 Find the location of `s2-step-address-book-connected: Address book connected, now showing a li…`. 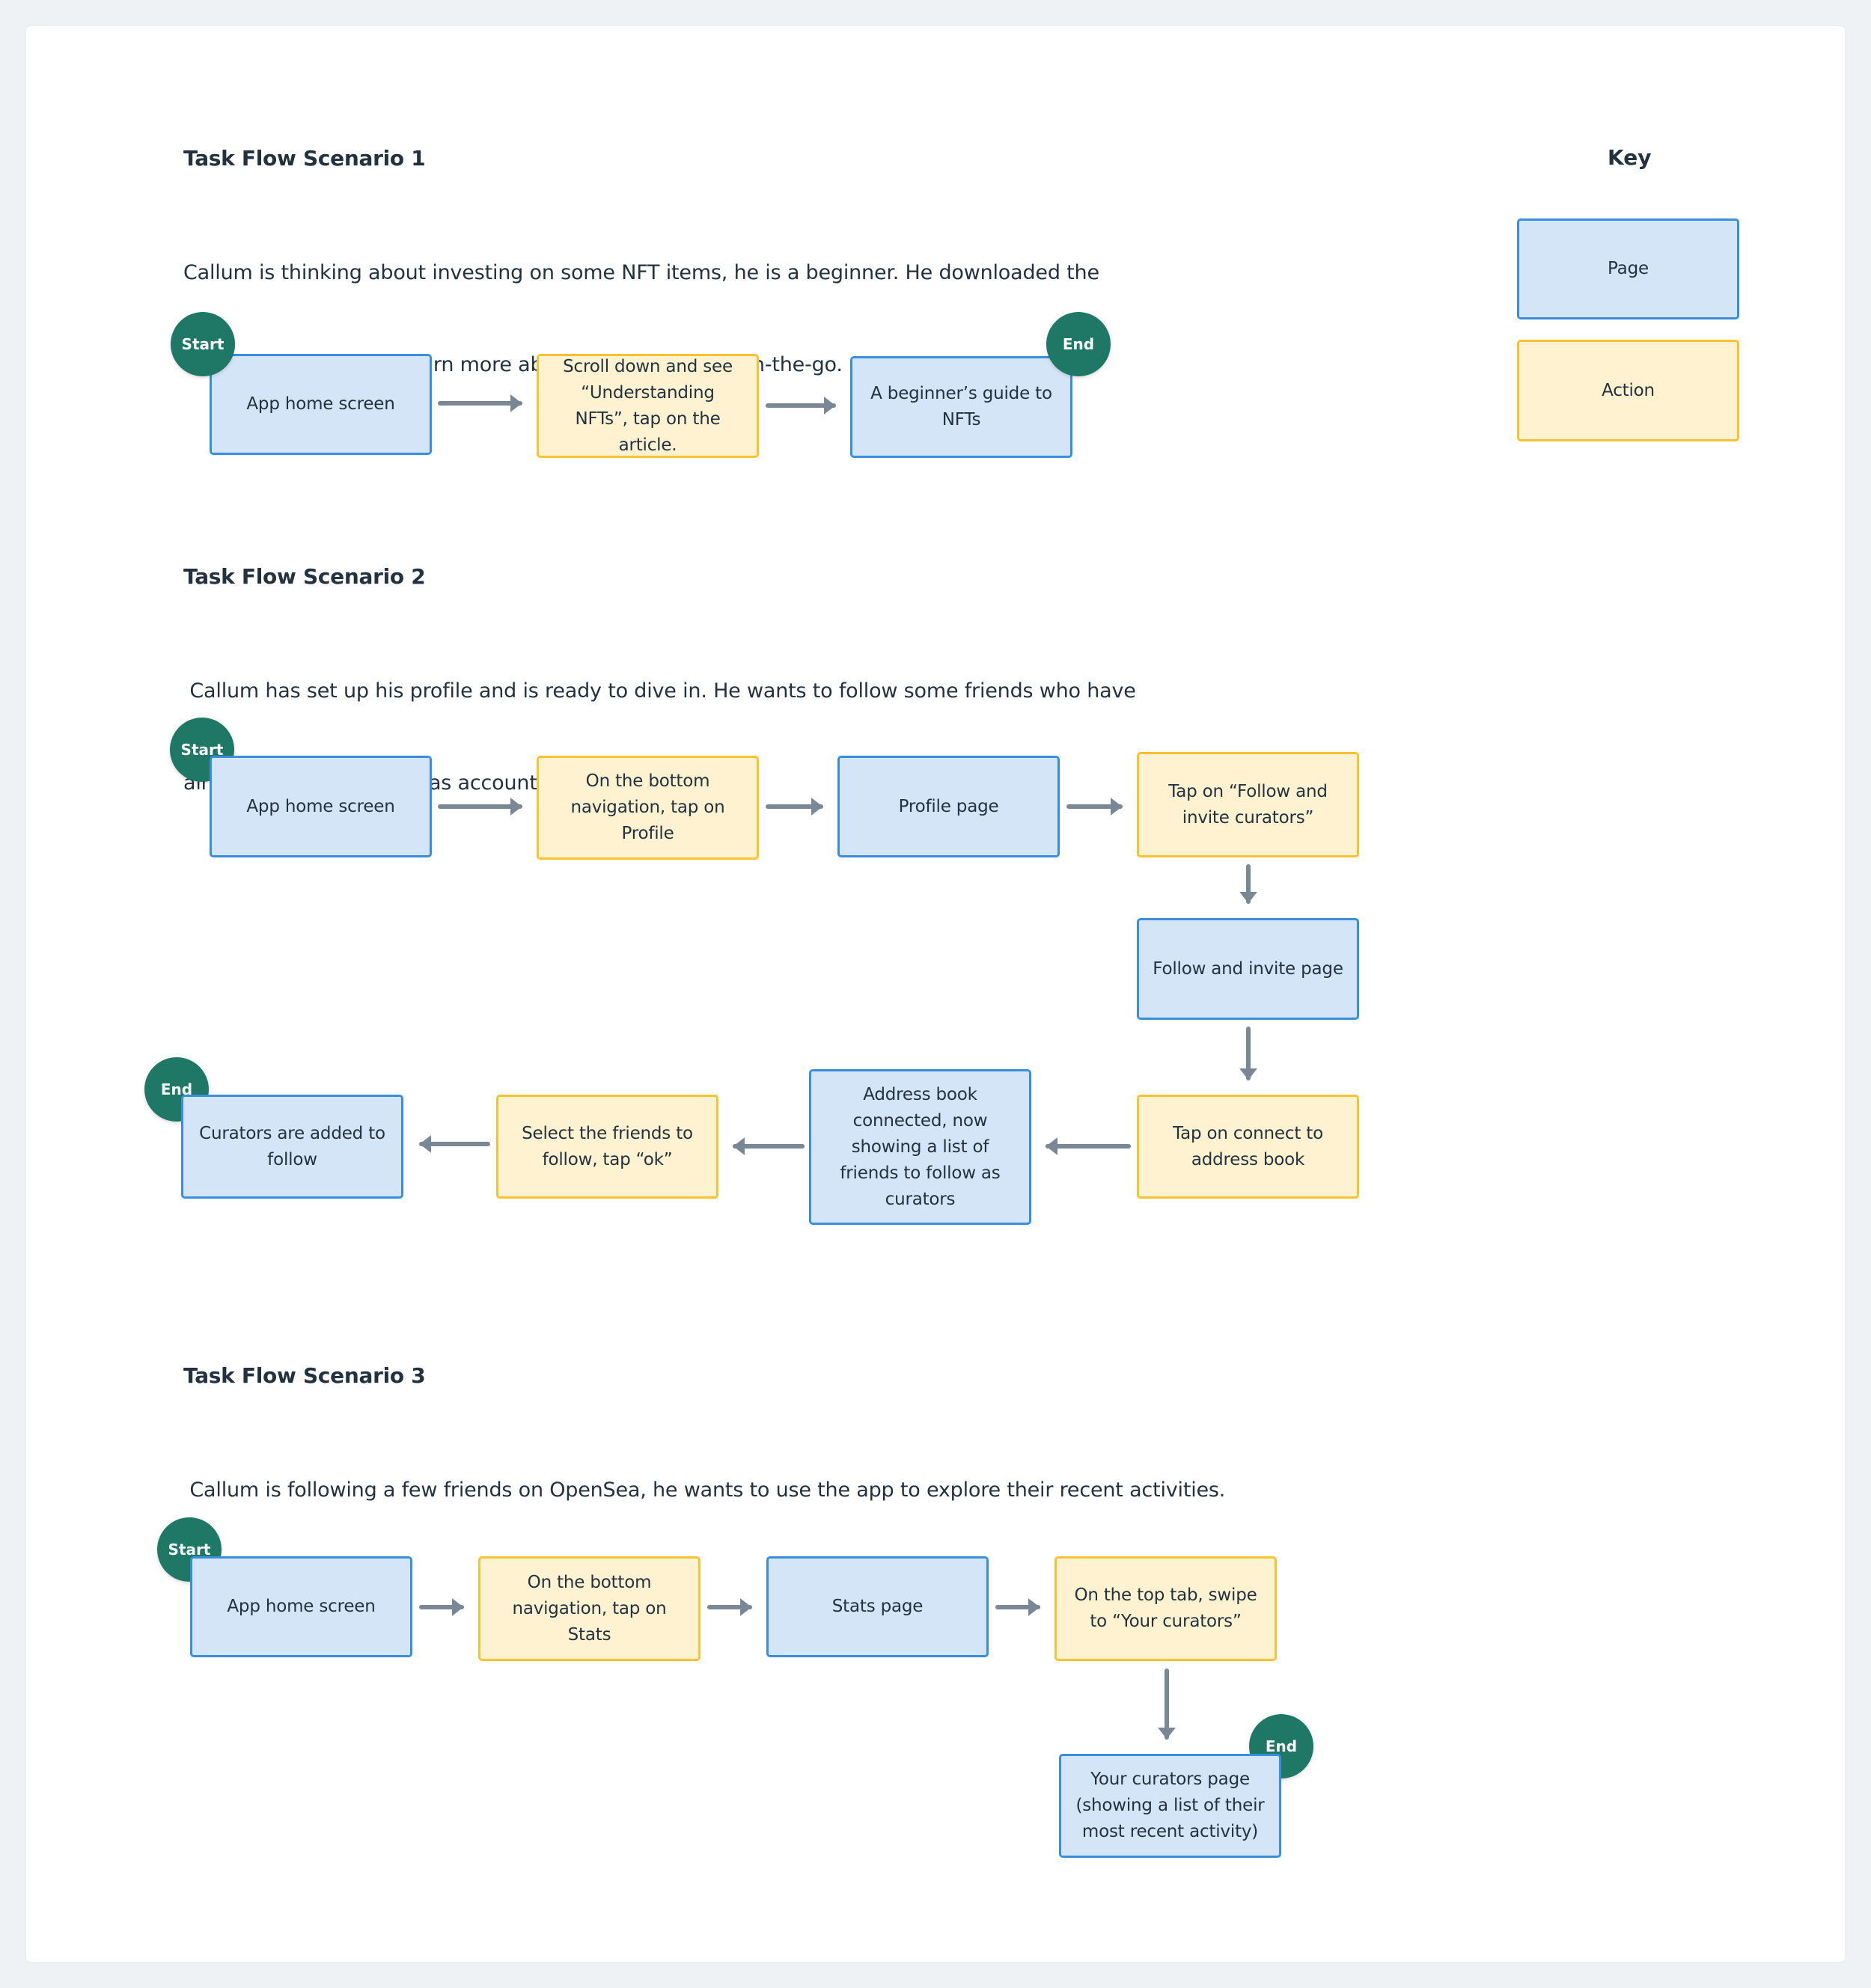

s2-step-address-book-connected: Address book connected, now showing a li… is located at coordinates (920, 1147).